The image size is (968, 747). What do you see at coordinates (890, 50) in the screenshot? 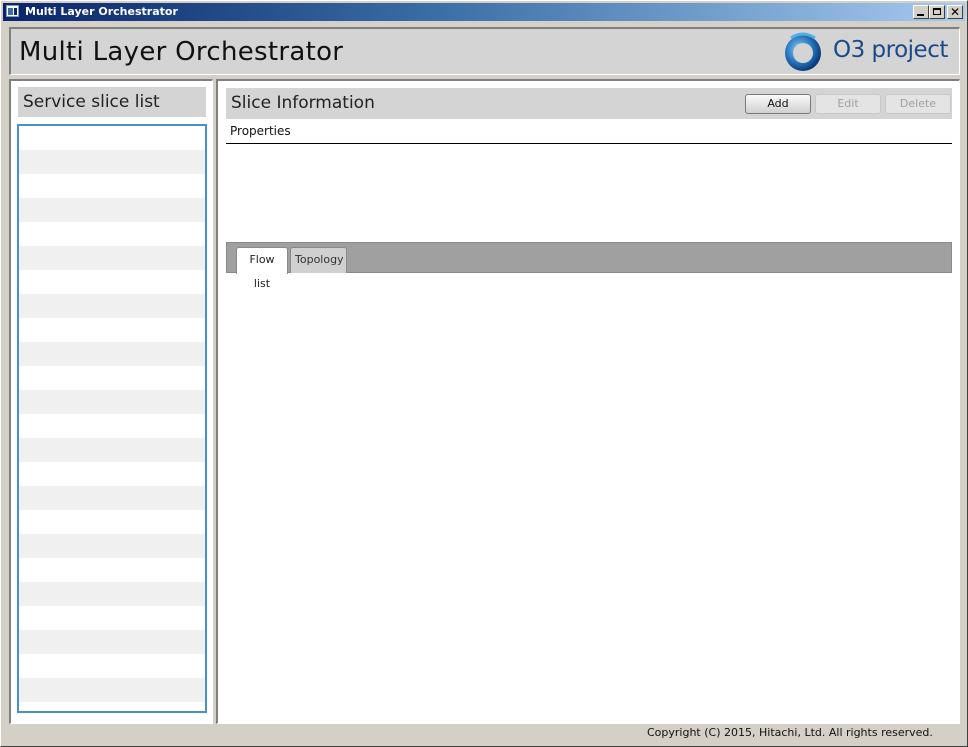
I see `logo-text: O3 project` at bounding box center [890, 50].